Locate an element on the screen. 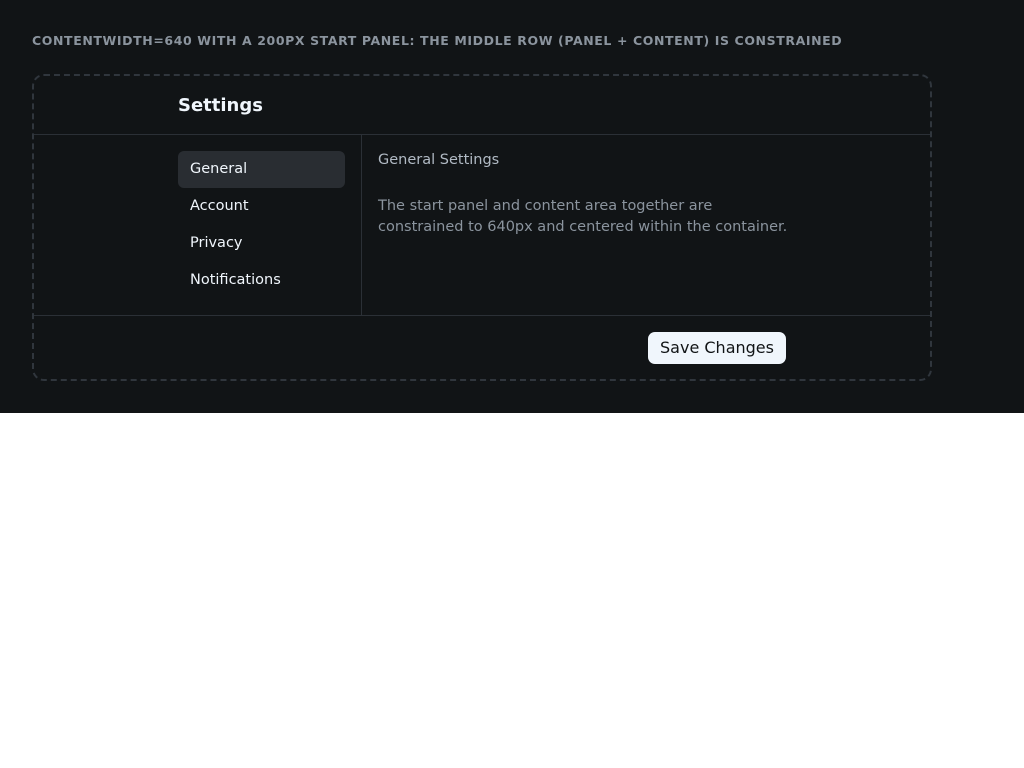 The width and height of the screenshot is (1024, 768). start-panel-nav: General Account Privacy Notifications is located at coordinates (270, 225).